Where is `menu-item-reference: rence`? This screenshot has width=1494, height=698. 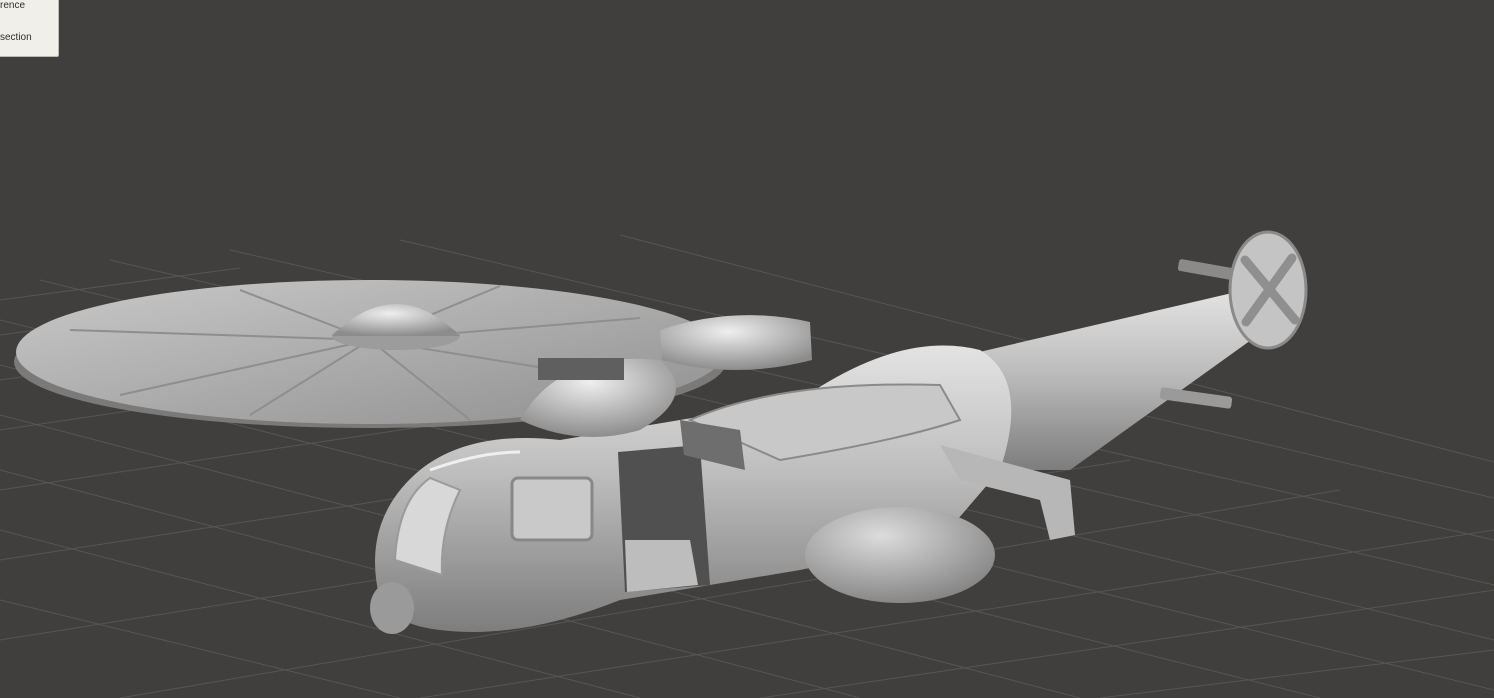 menu-item-reference: rence is located at coordinates (12, 5).